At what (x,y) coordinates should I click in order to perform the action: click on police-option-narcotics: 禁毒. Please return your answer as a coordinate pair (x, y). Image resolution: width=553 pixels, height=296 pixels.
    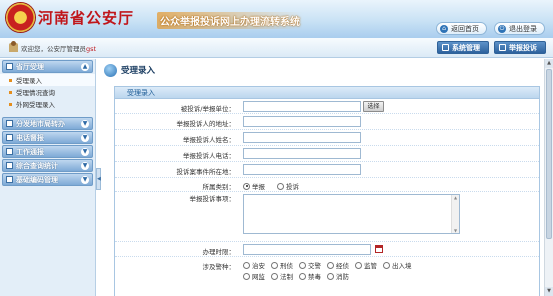
    Looking at the image, I should click on (310, 276).